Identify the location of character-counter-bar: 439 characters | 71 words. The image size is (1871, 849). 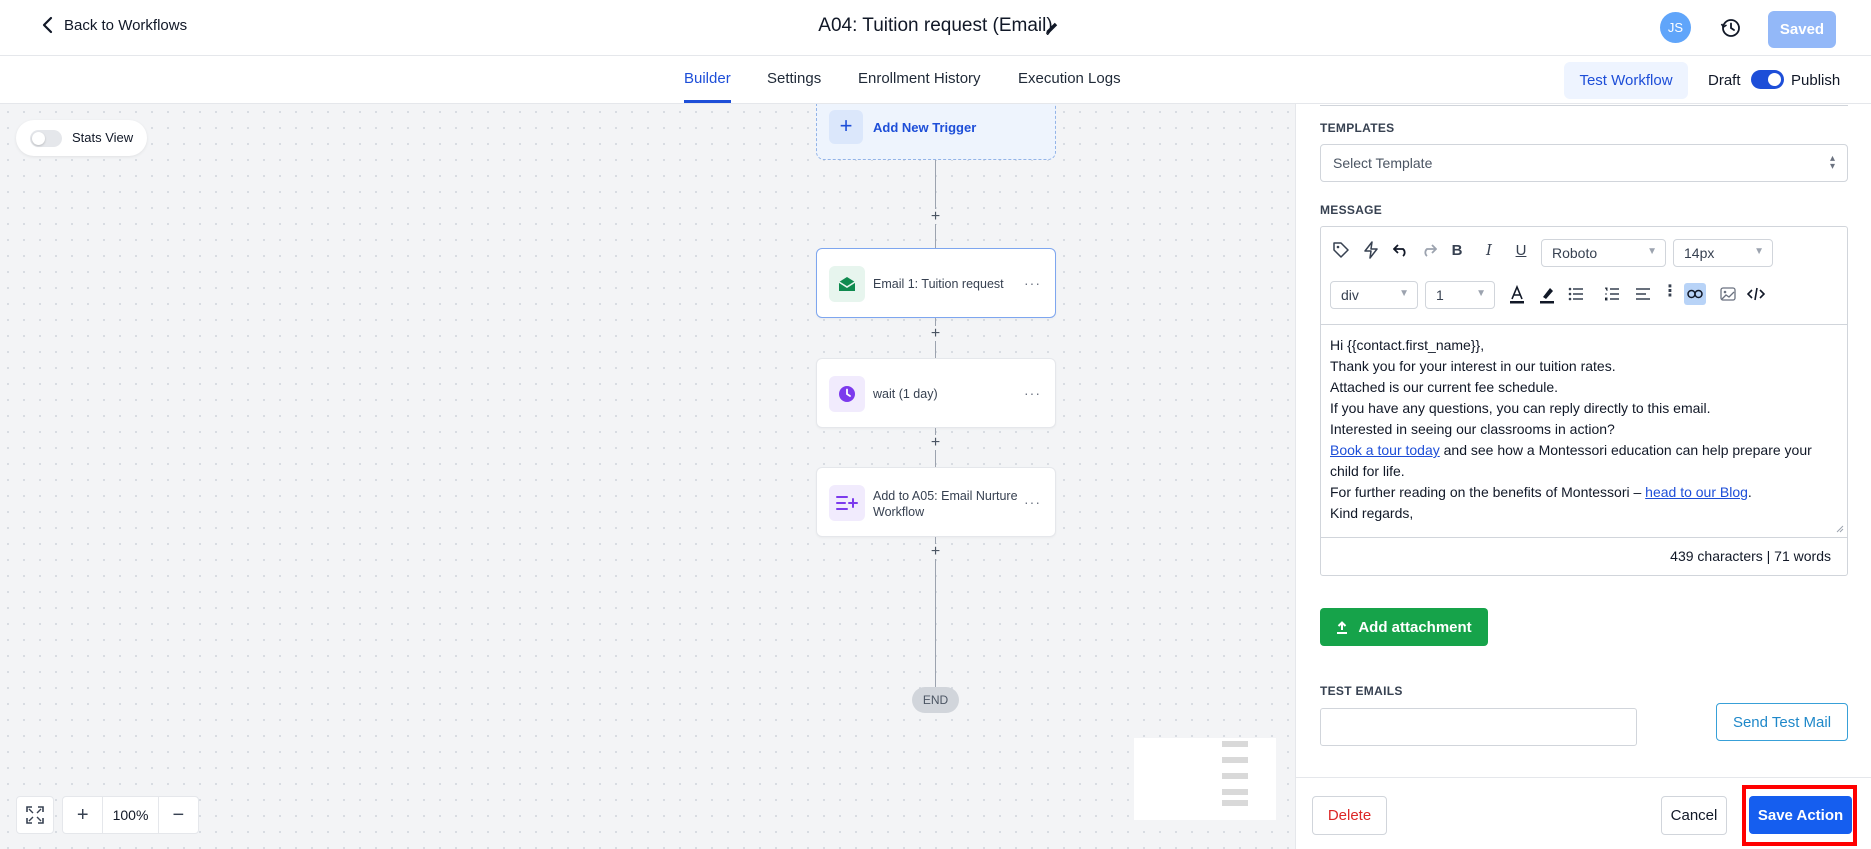
(1584, 556).